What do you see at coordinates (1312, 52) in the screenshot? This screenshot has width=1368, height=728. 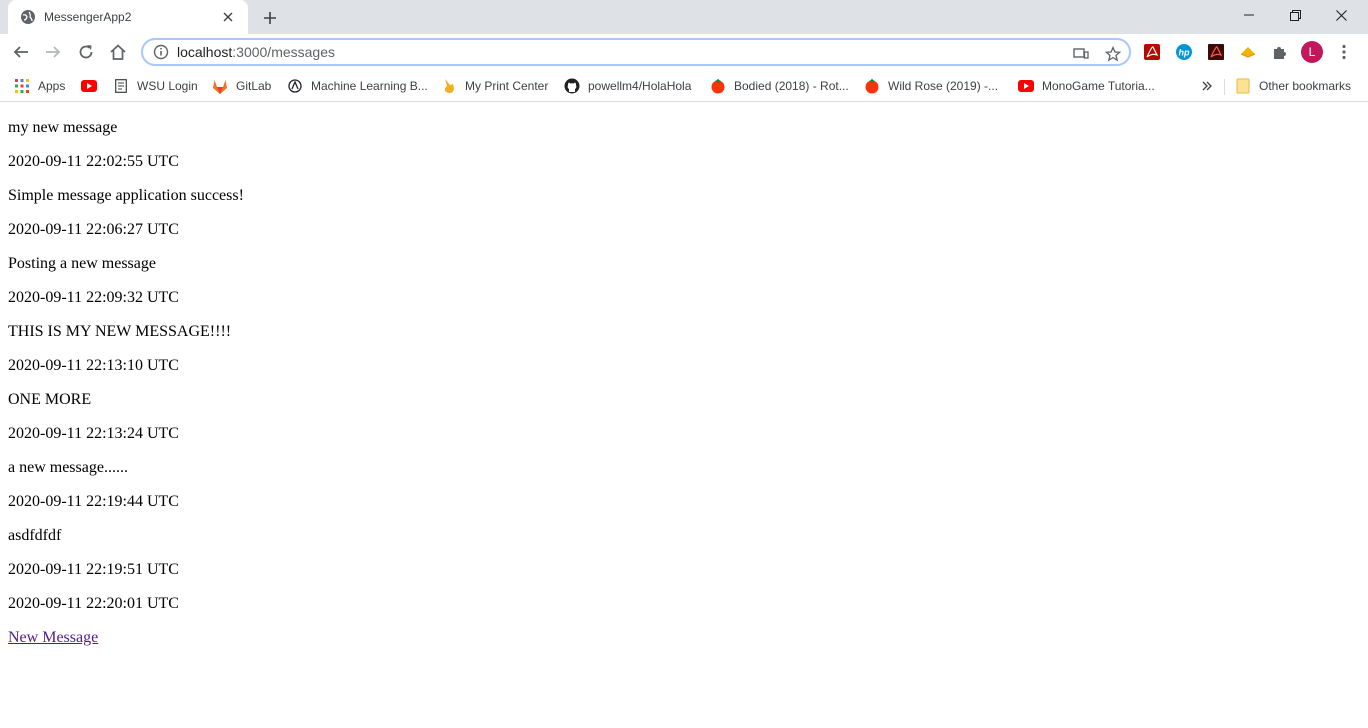 I see `profile-avatar: L` at bounding box center [1312, 52].